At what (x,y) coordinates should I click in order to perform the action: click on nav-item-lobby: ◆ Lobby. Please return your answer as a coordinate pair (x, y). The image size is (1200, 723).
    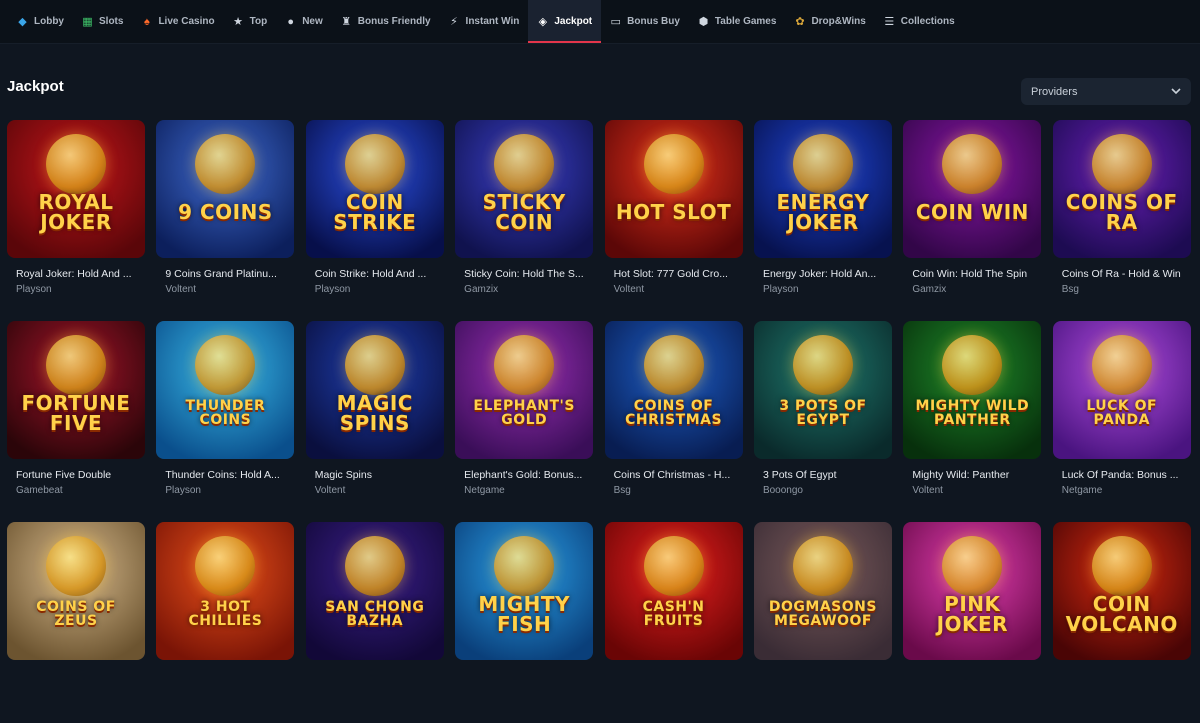
    Looking at the image, I should click on (40, 21).